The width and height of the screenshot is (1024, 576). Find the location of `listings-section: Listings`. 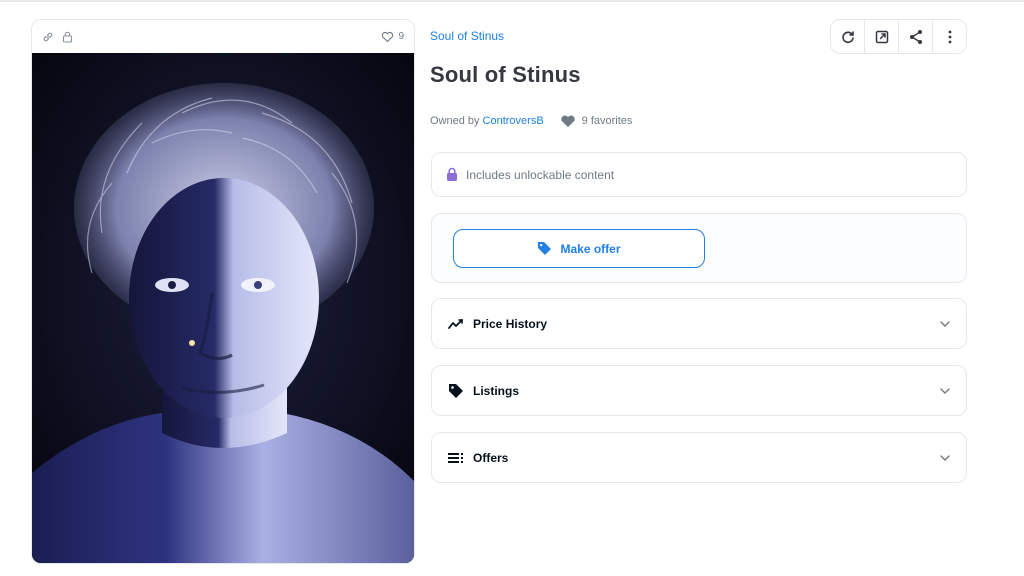

listings-section: Listings is located at coordinates (699, 390).